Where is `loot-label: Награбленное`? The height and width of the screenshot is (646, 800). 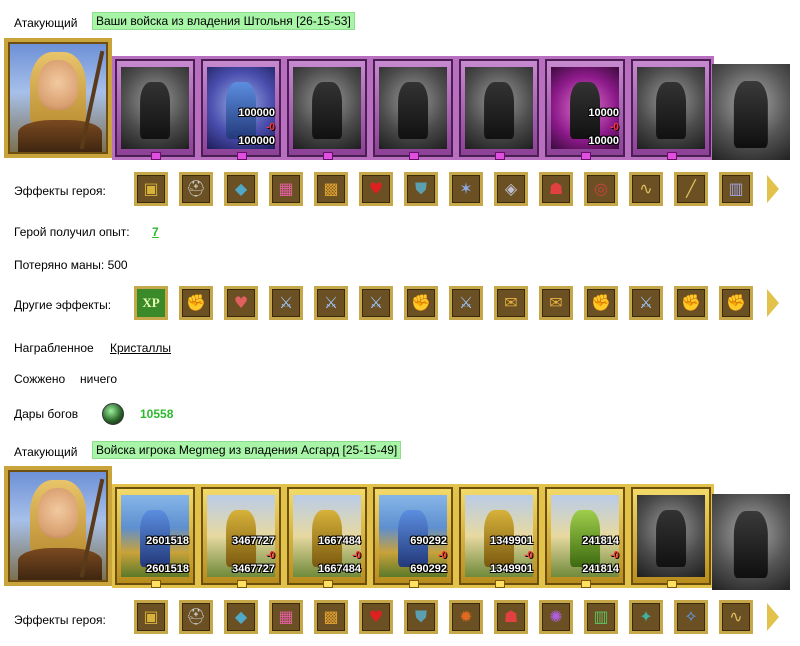 loot-label: Награбленное is located at coordinates (54, 348).